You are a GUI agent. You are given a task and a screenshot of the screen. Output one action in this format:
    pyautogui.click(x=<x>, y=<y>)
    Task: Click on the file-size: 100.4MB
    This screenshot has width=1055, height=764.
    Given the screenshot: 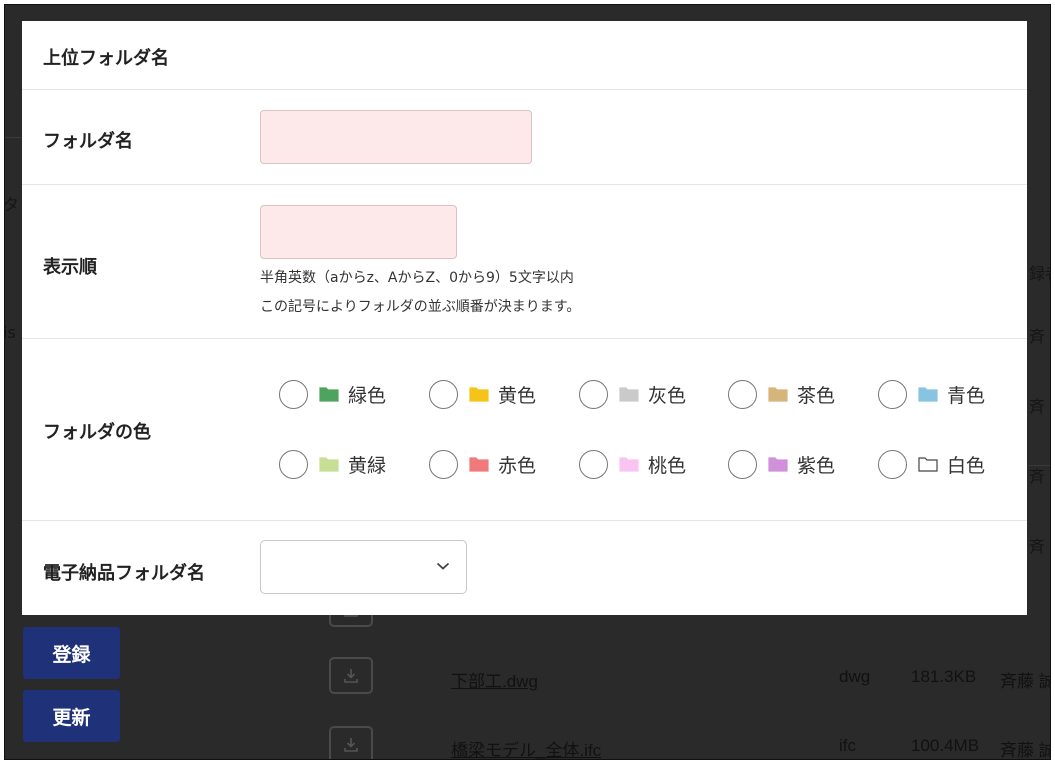 What is the action you would take?
    pyautogui.click(x=945, y=745)
    